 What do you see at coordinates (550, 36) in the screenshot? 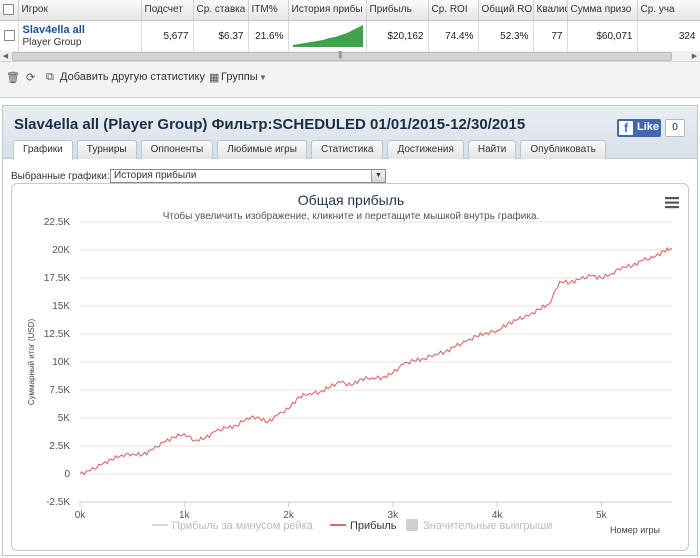
I see `qualif-cell: 77` at bounding box center [550, 36].